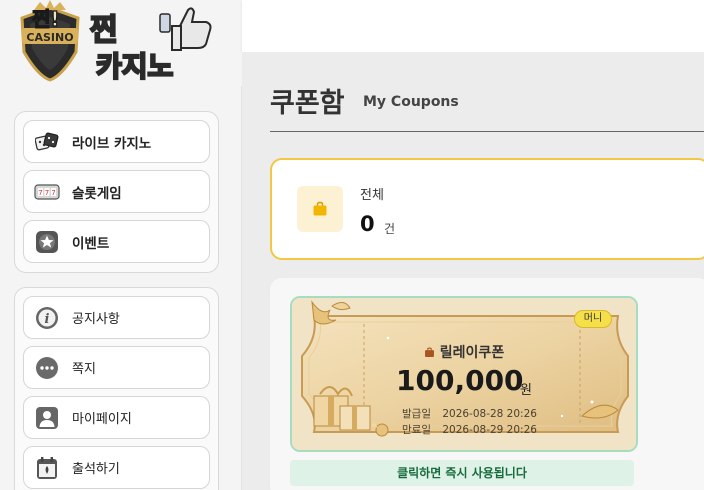  Describe the element at coordinates (96, 319) in the screenshot. I see `sidebar-item-label: 공지사항` at that location.